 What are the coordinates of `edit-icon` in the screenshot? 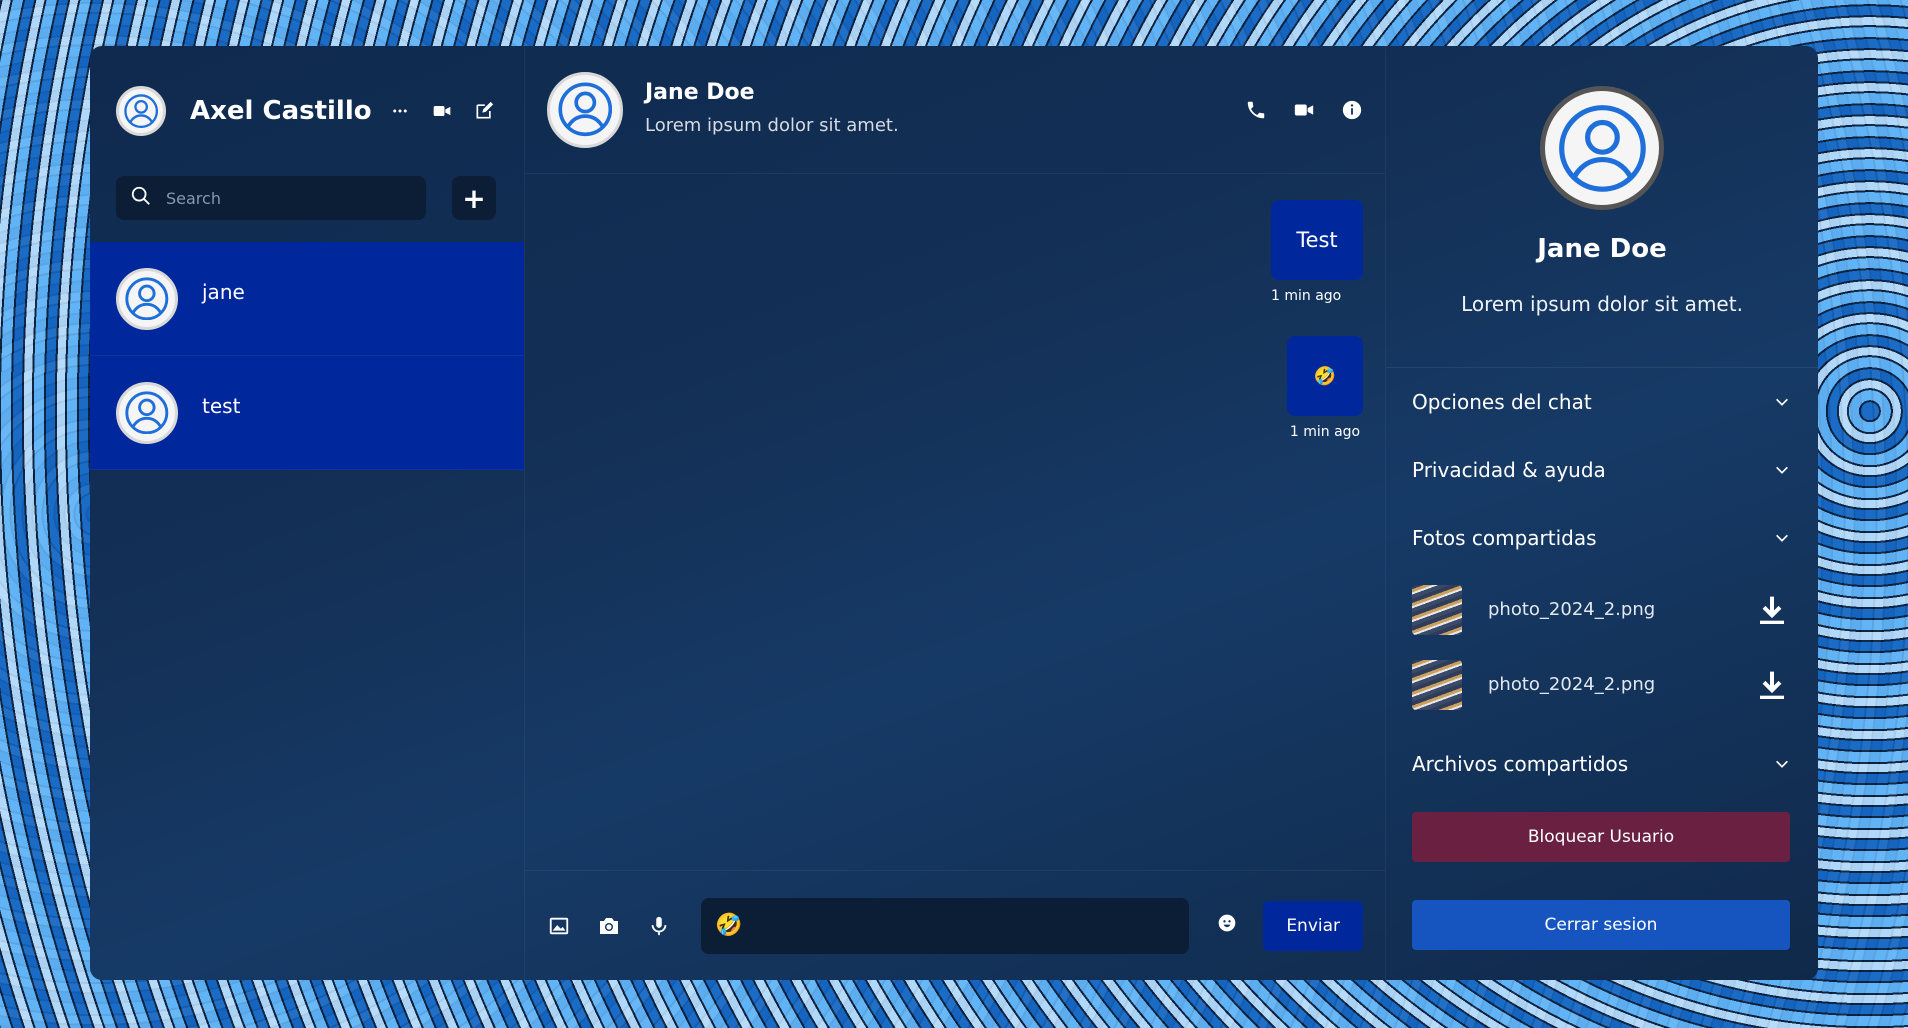 It's located at (484, 111).